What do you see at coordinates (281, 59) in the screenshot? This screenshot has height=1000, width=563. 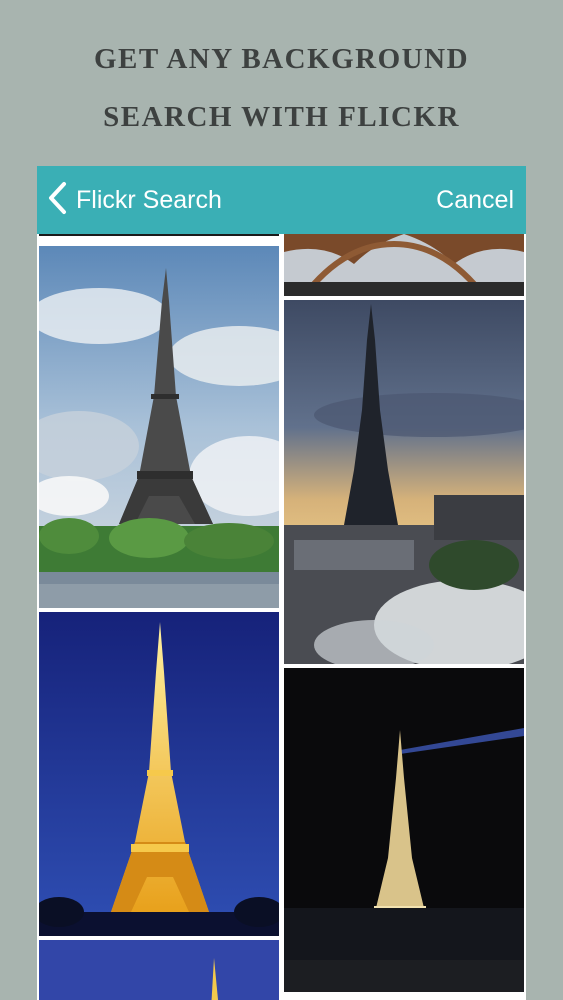 I see `promo-line-1: GET ANY BACKGROUND` at bounding box center [281, 59].